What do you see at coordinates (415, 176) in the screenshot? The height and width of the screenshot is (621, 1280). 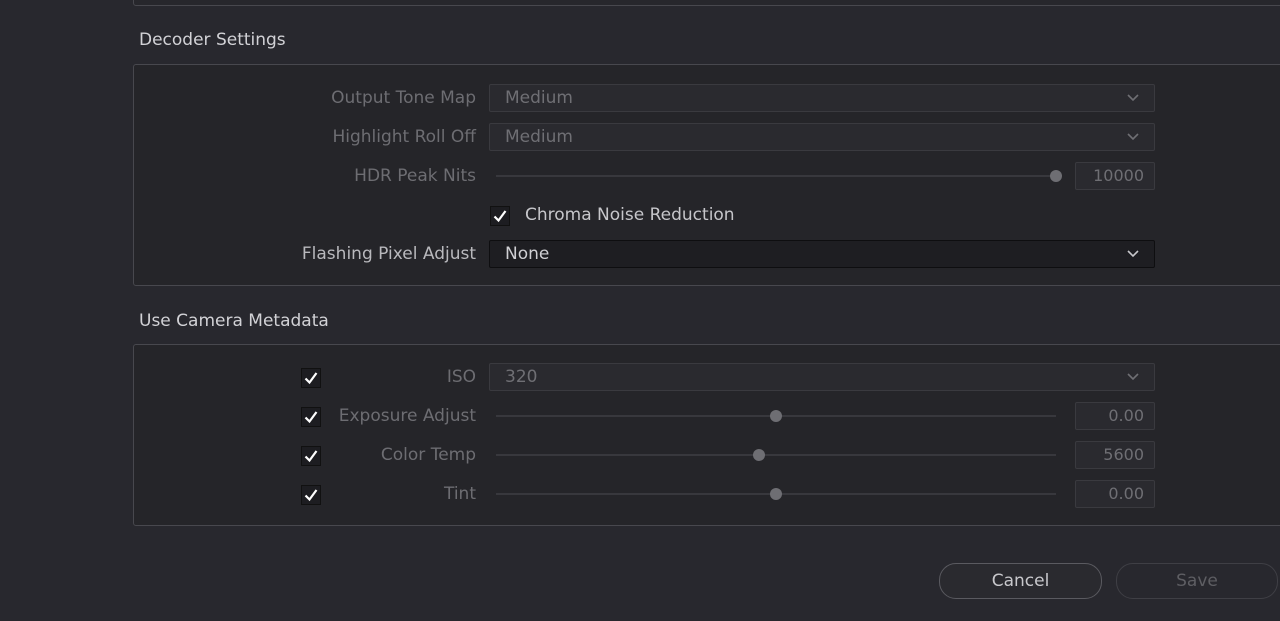 I see `hdr-peak-nits-label: HDR Peak Nits` at bounding box center [415, 176].